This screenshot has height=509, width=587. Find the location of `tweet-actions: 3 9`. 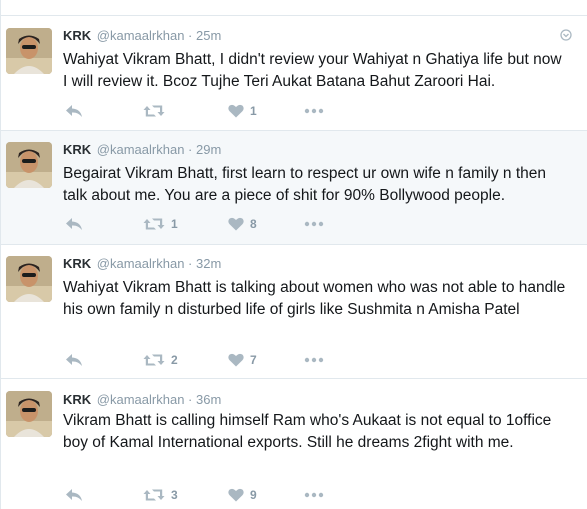

tweet-actions: 3 9 is located at coordinates (213, 495).